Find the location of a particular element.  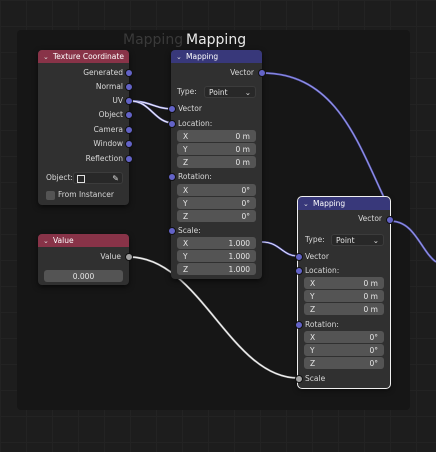

socket-window is located at coordinates (129, 144).